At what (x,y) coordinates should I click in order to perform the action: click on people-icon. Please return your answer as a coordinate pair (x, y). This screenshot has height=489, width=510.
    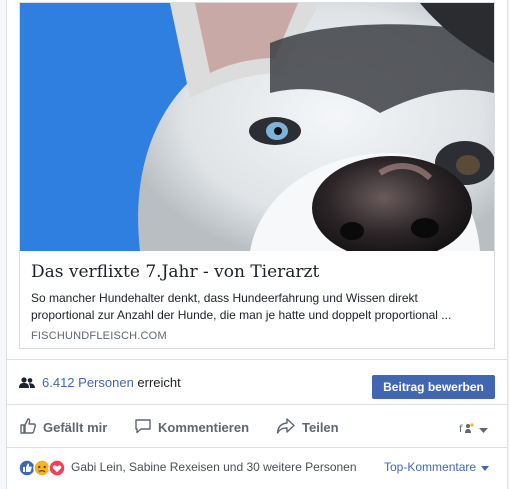
    Looking at the image, I should click on (27, 385).